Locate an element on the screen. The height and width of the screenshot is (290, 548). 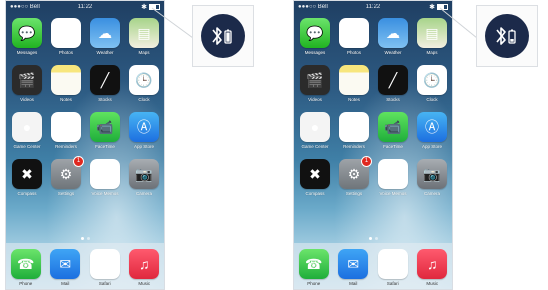
bluetooth-battery-icon is located at coordinates (506, 36).